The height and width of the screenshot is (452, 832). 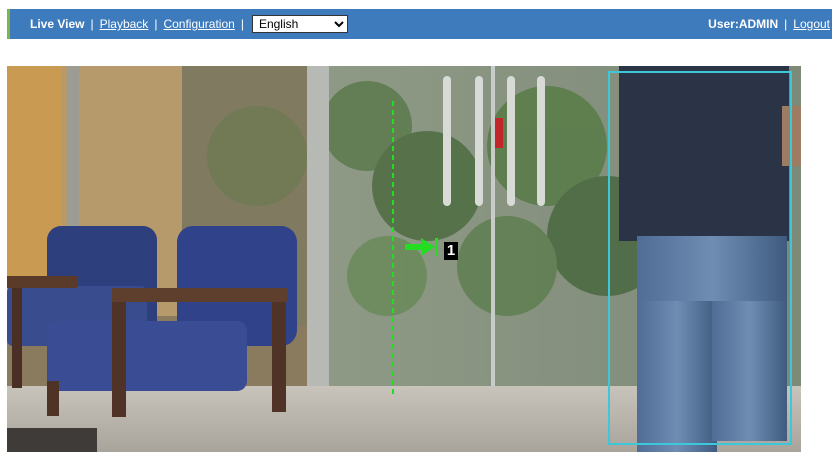 I want to click on logout-link: Logout, so click(x=811, y=24).